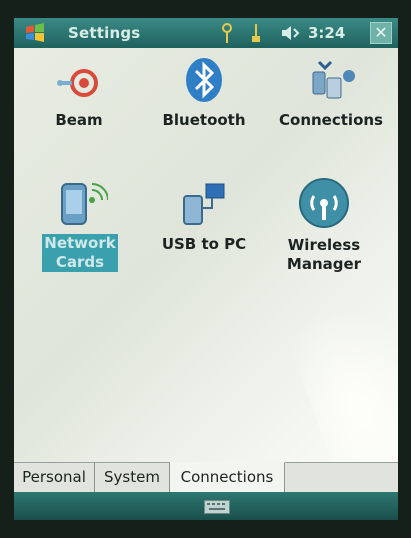 This screenshot has width=411, height=538. Describe the element at coordinates (204, 80) in the screenshot. I see `bluetooth-icon` at that location.